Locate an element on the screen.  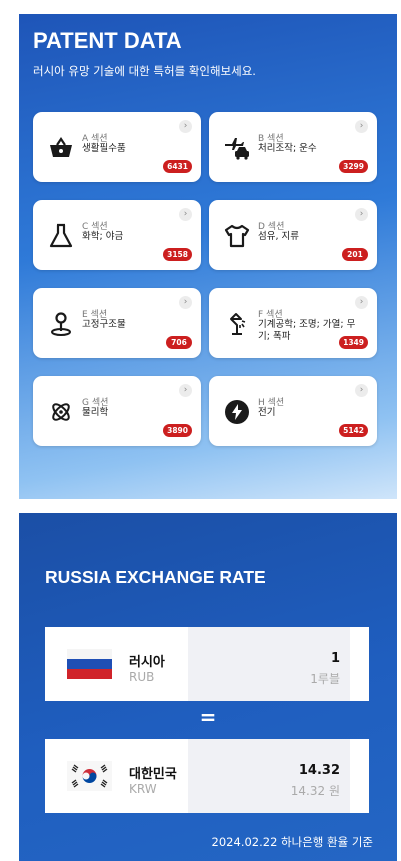
section-desc: 처리조작; 운수 is located at coordinates (287, 148).